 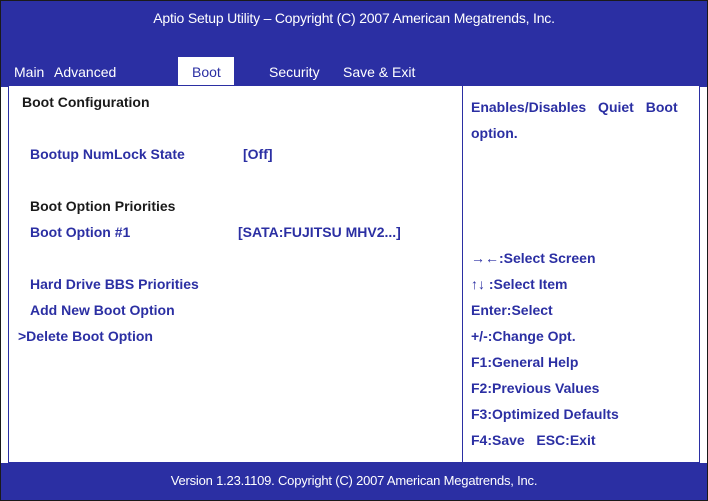 I want to click on quiet-boot-option: Quiet Boot, so click(x=66, y=128).